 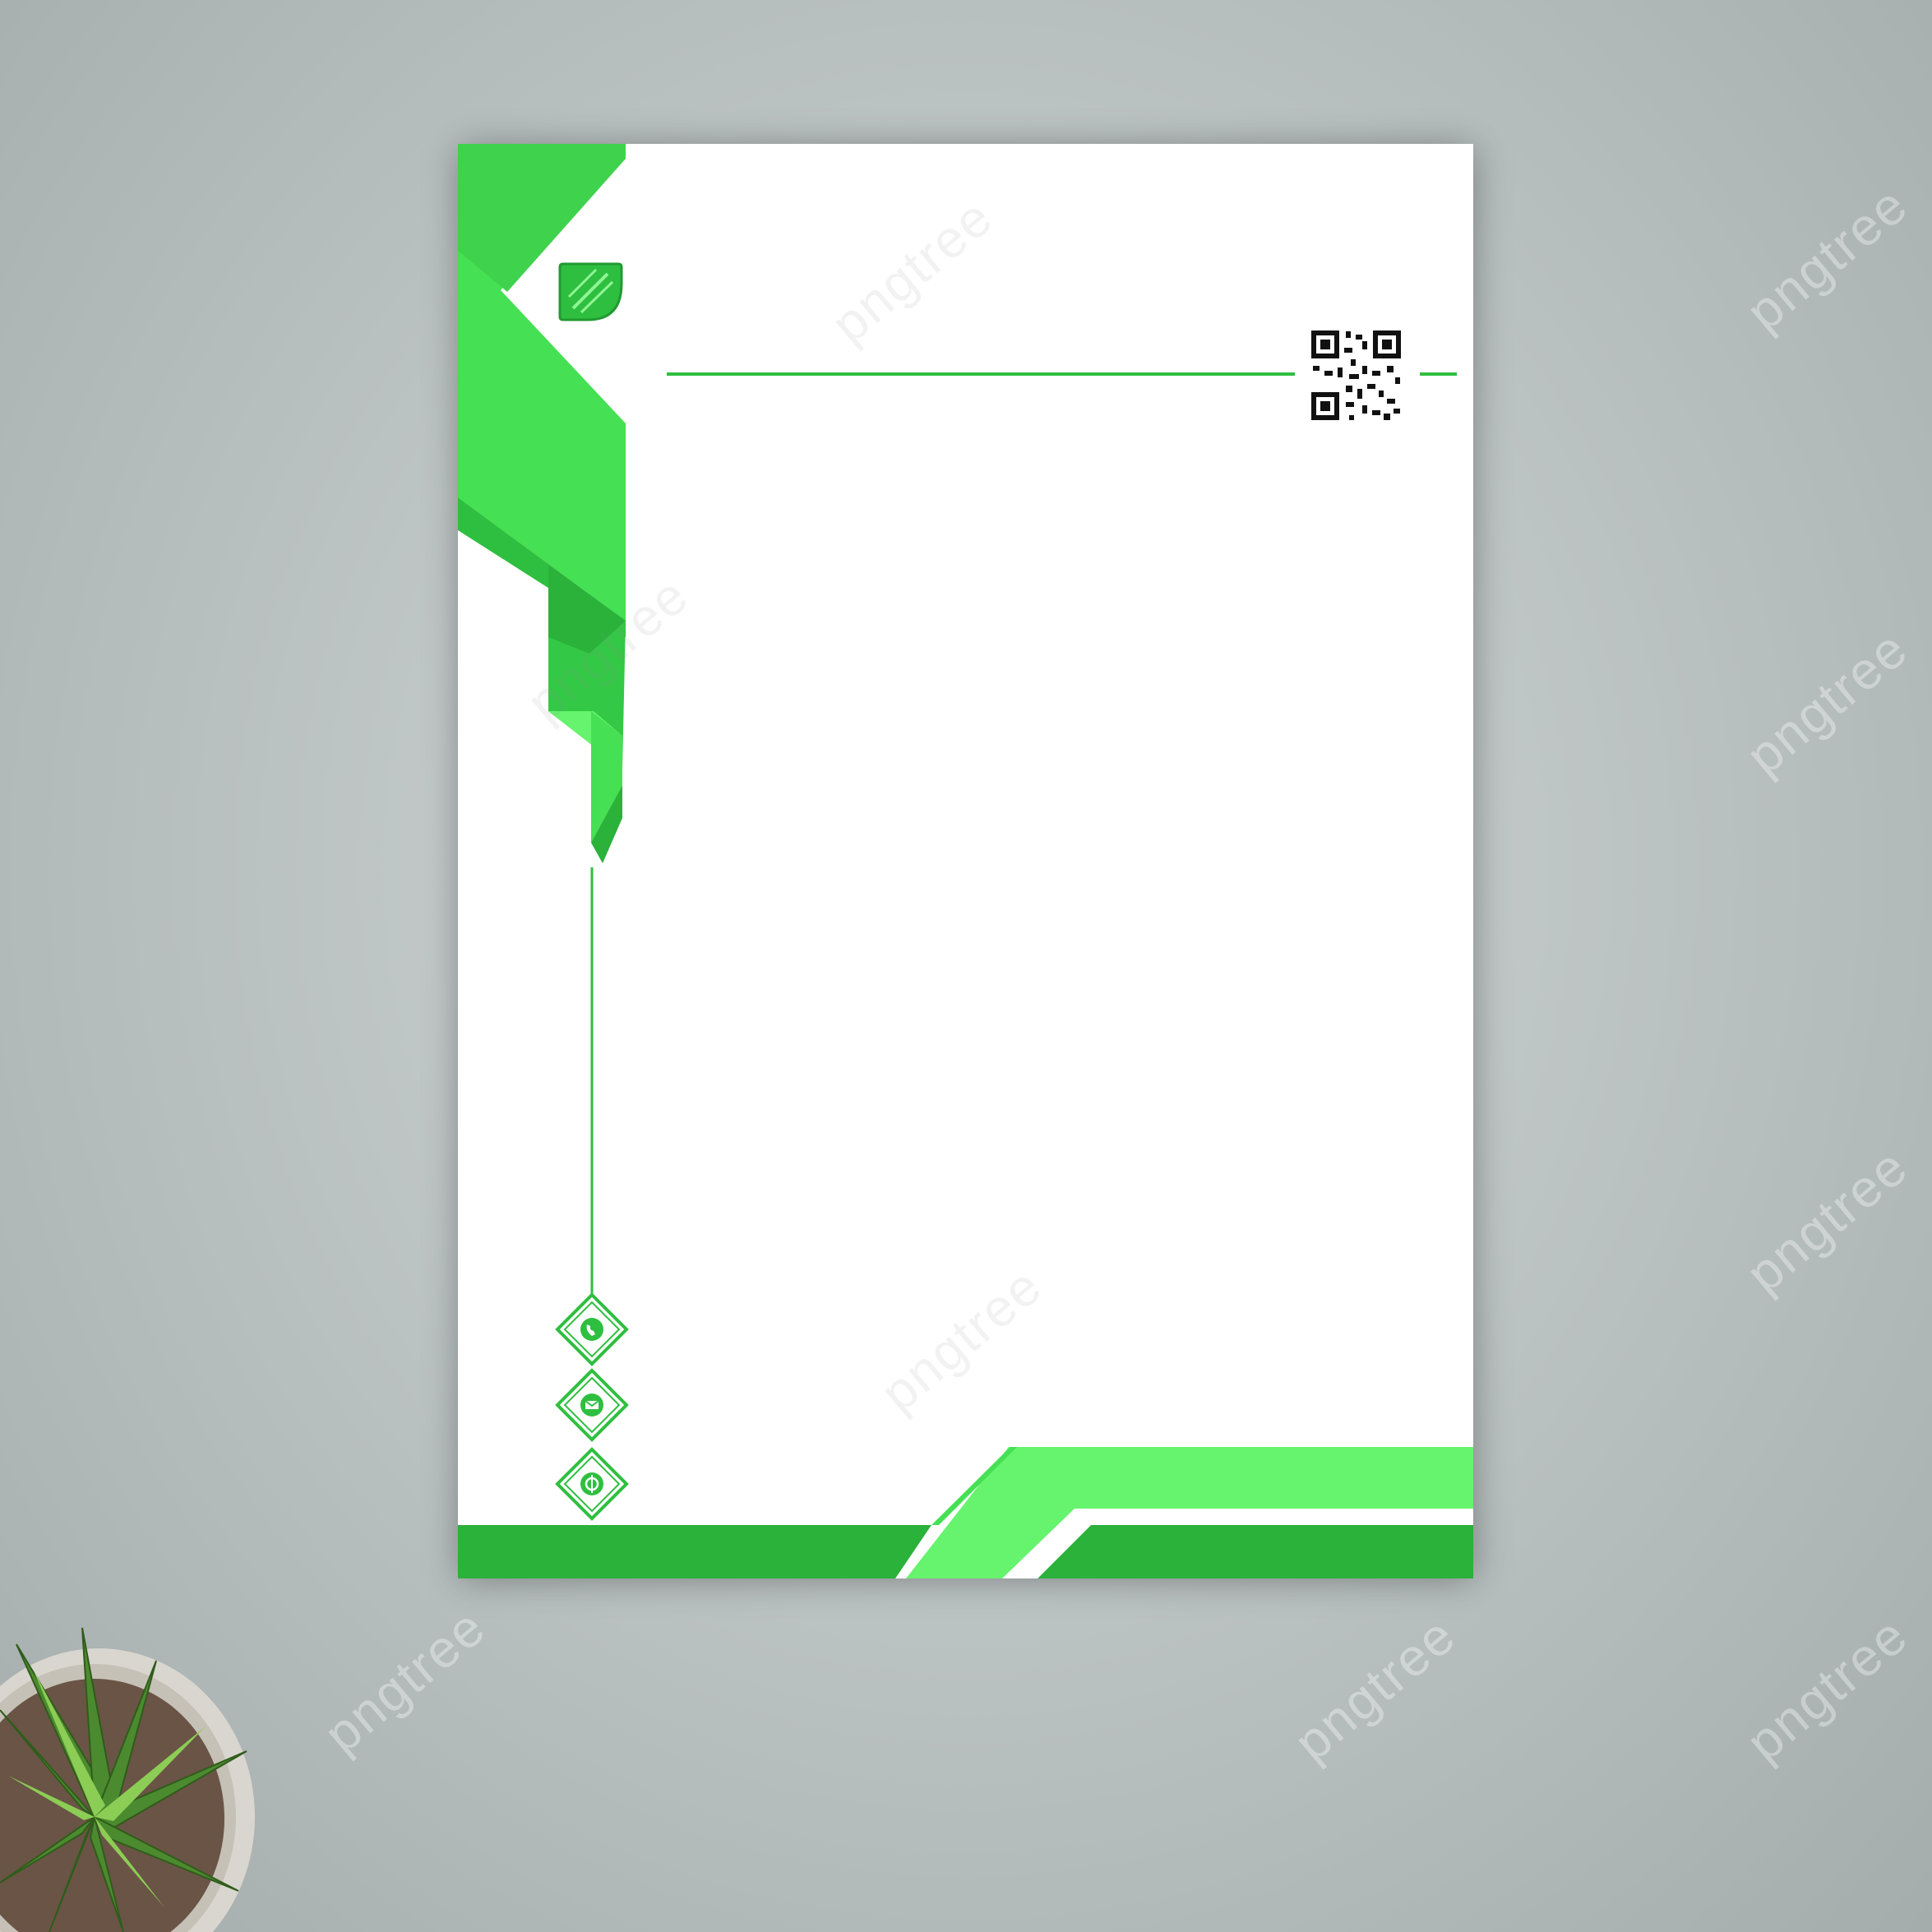 I want to click on bottom-band-left, so click(x=694, y=1551).